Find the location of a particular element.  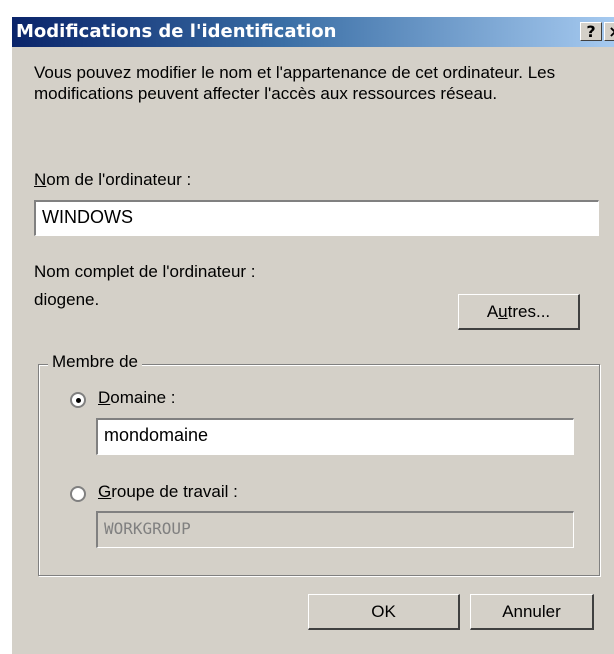

domain-label: Domaine : is located at coordinates (137, 397).